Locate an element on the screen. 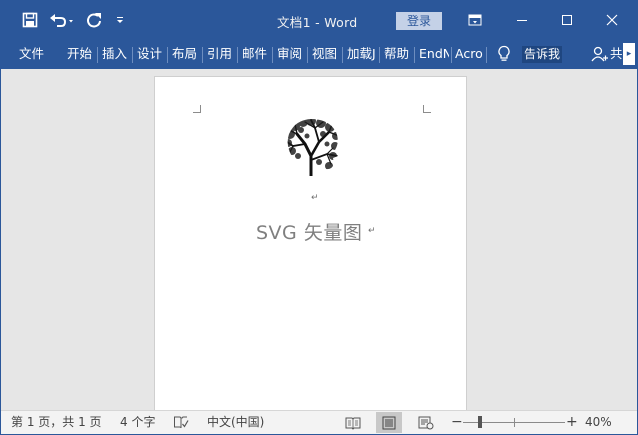  web-layout-icon is located at coordinates (426, 422).